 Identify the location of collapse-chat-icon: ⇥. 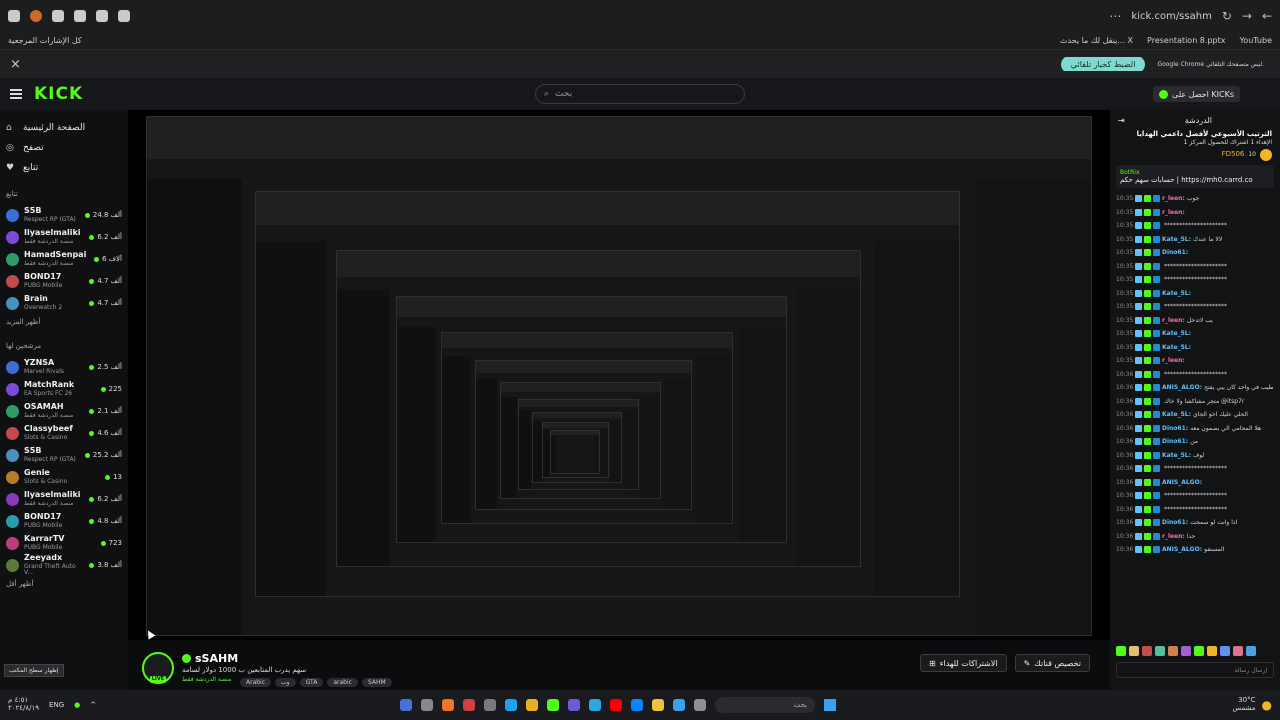
(1121, 120).